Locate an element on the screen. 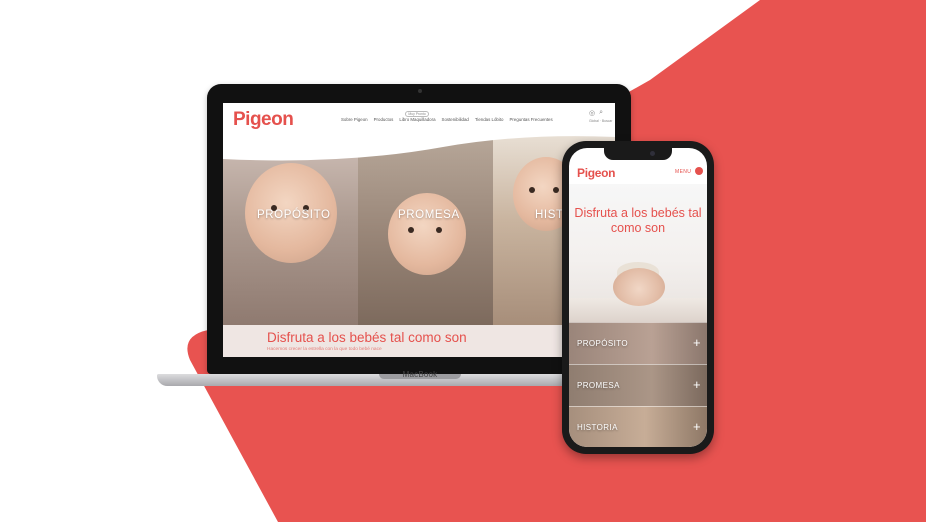  mobile-row-historia: HISTORIA + is located at coordinates (638, 426).